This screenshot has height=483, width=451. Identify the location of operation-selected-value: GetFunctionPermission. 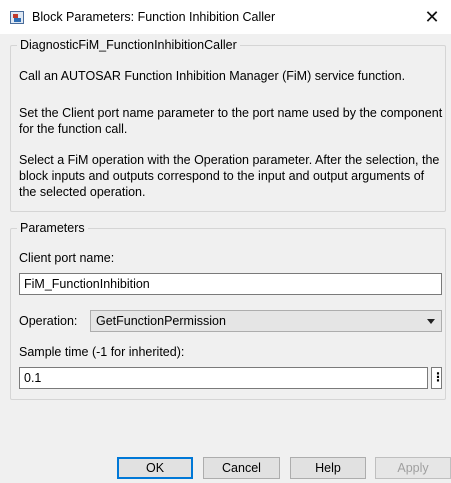
(161, 321).